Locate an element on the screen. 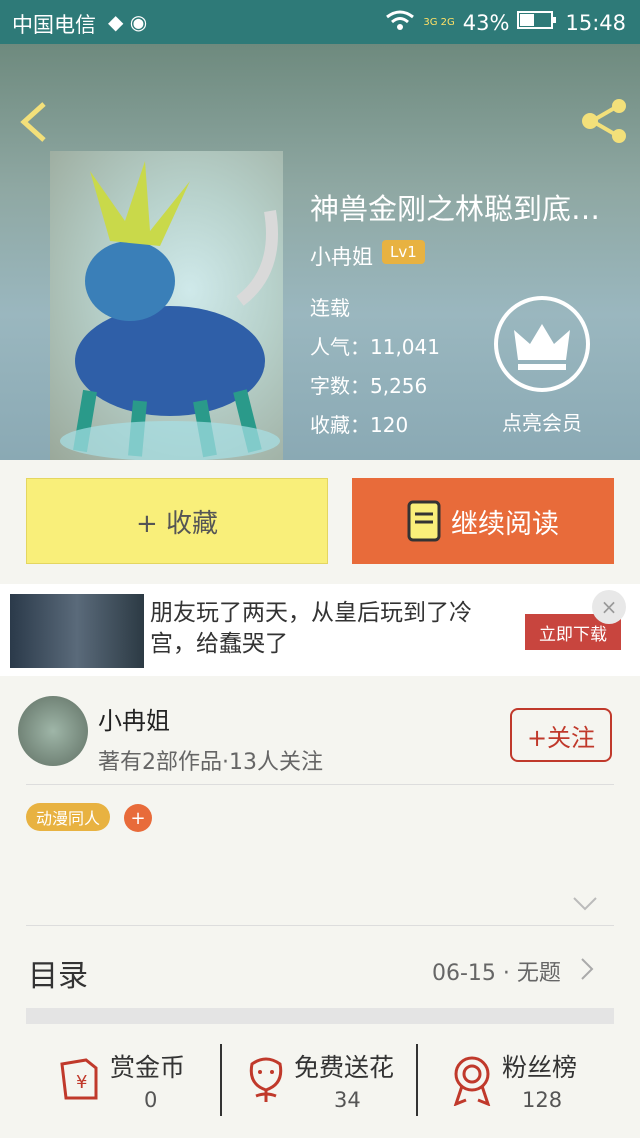 This screenshot has width=640, height=1138. reward-coins-label: 赏金币 is located at coordinates (148, 1067).